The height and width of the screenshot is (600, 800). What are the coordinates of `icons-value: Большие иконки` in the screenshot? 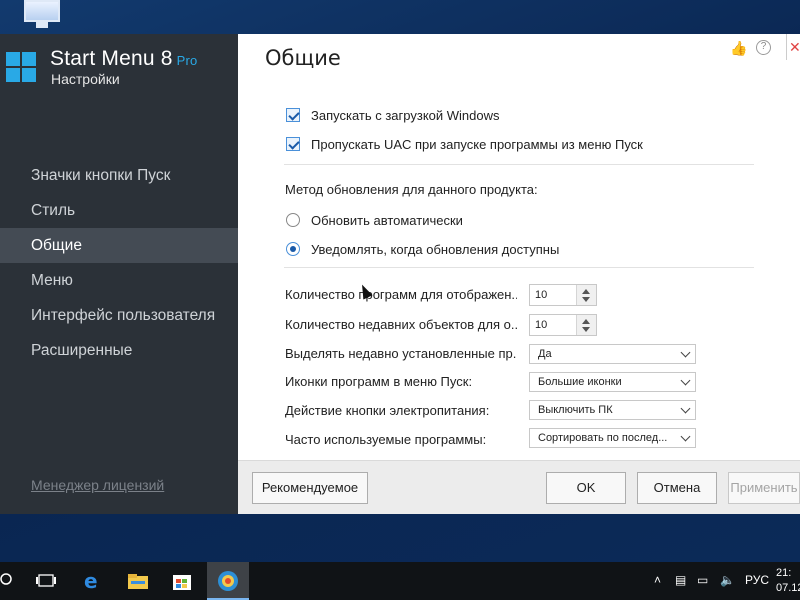 It's located at (580, 382).